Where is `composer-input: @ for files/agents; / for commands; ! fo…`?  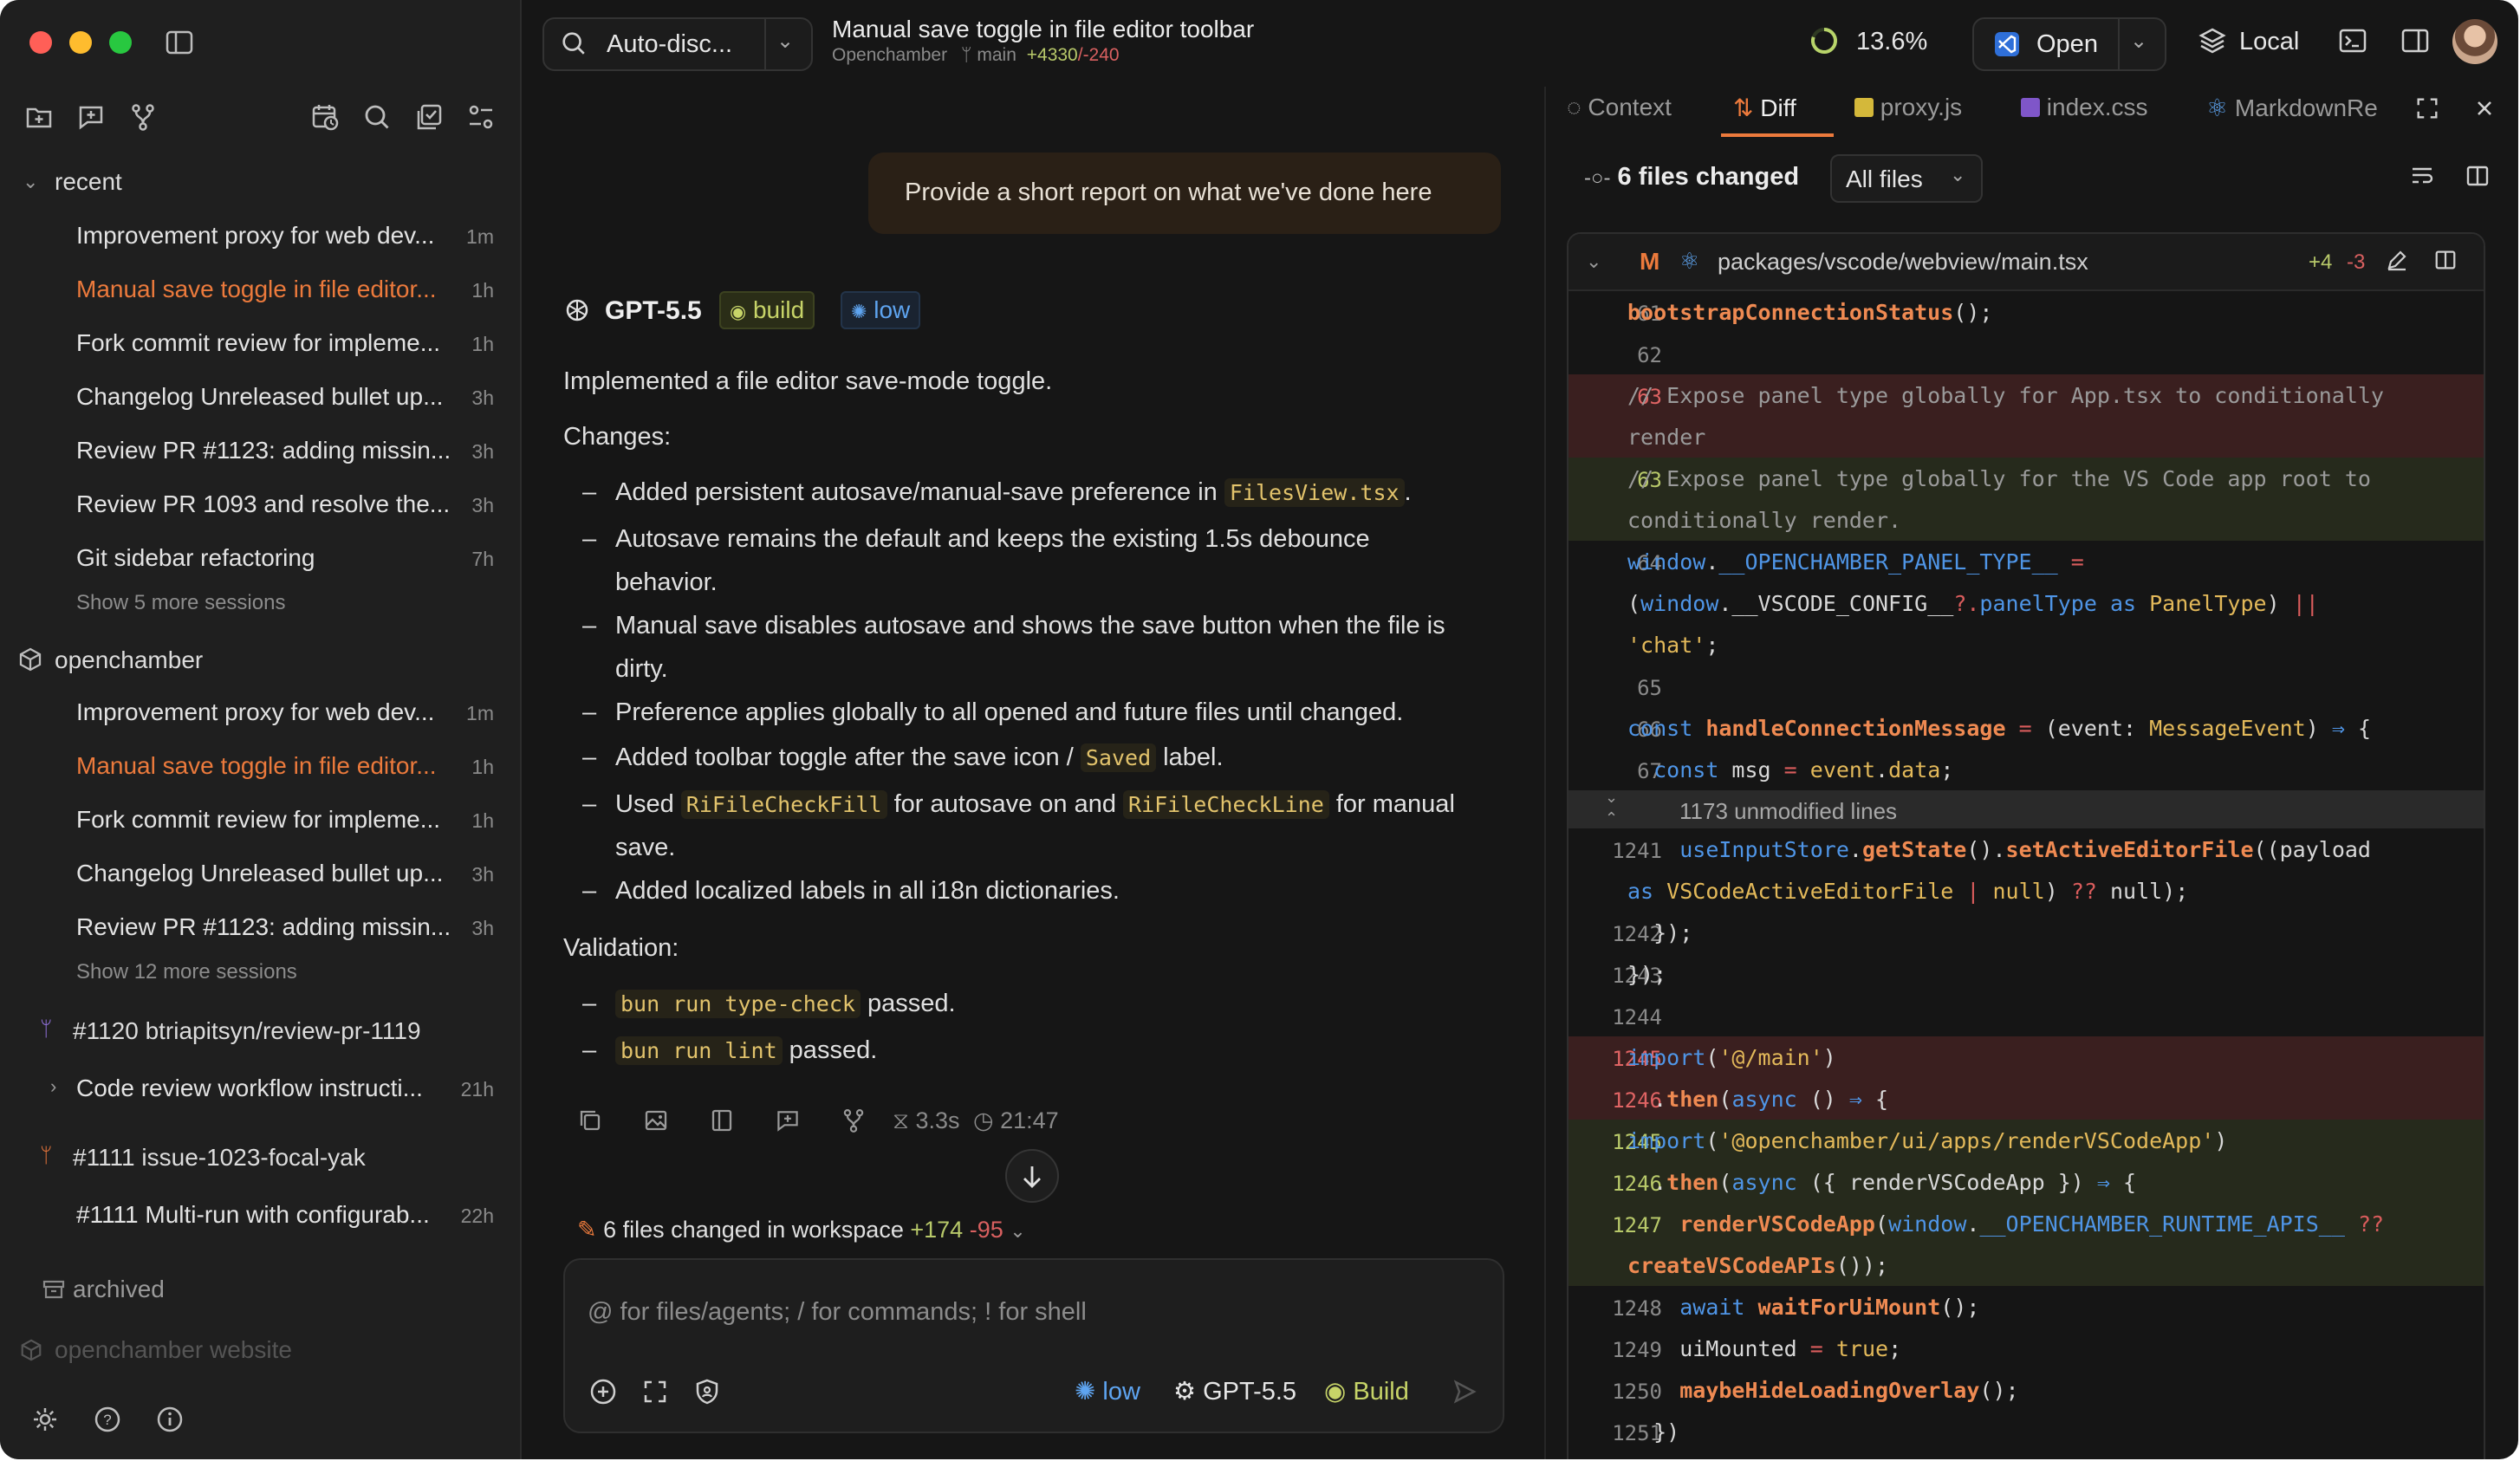 composer-input: @ for files/agents; / for commands; ! fo… is located at coordinates (837, 1312).